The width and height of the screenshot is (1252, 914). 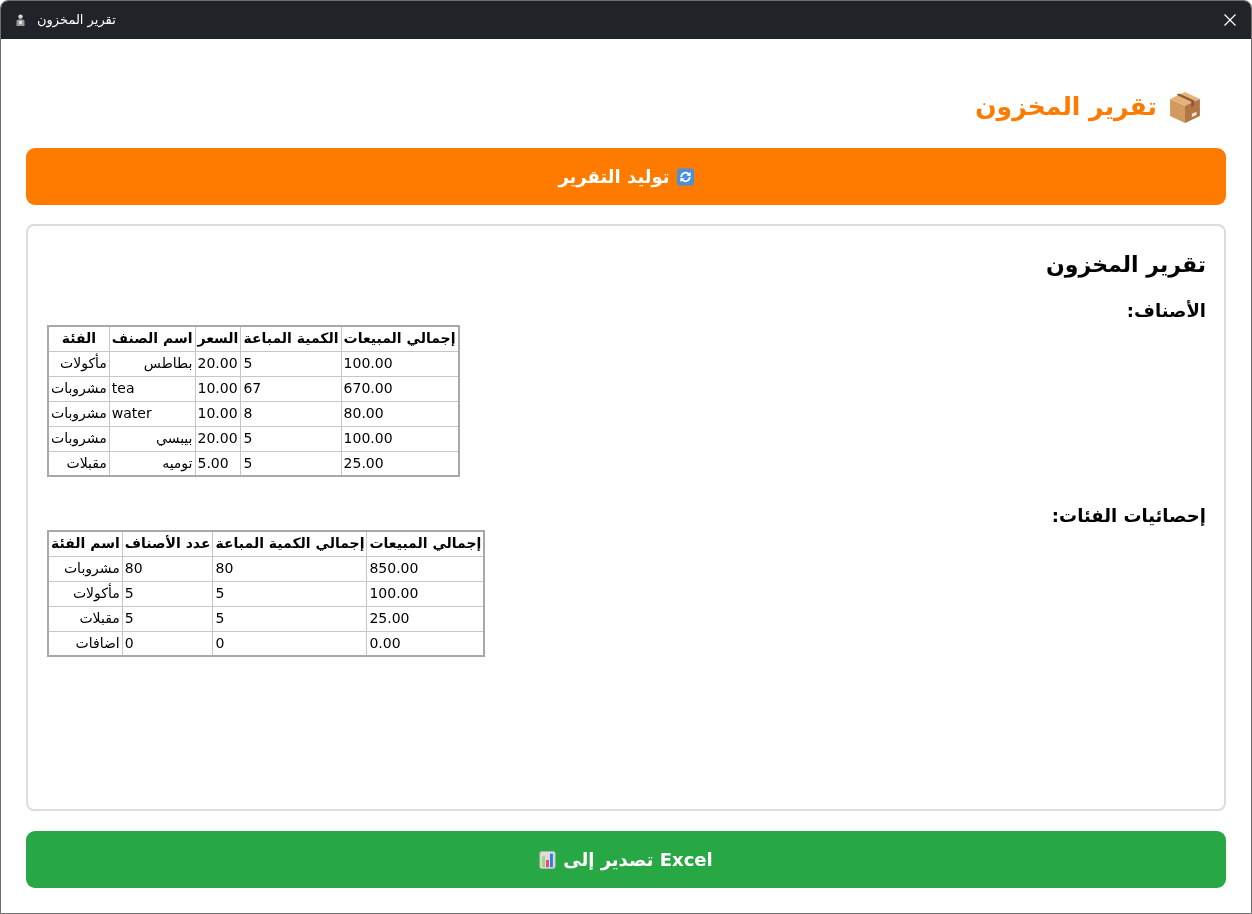 What do you see at coordinates (152, 388) in the screenshot?
I see `table-cell: tea` at bounding box center [152, 388].